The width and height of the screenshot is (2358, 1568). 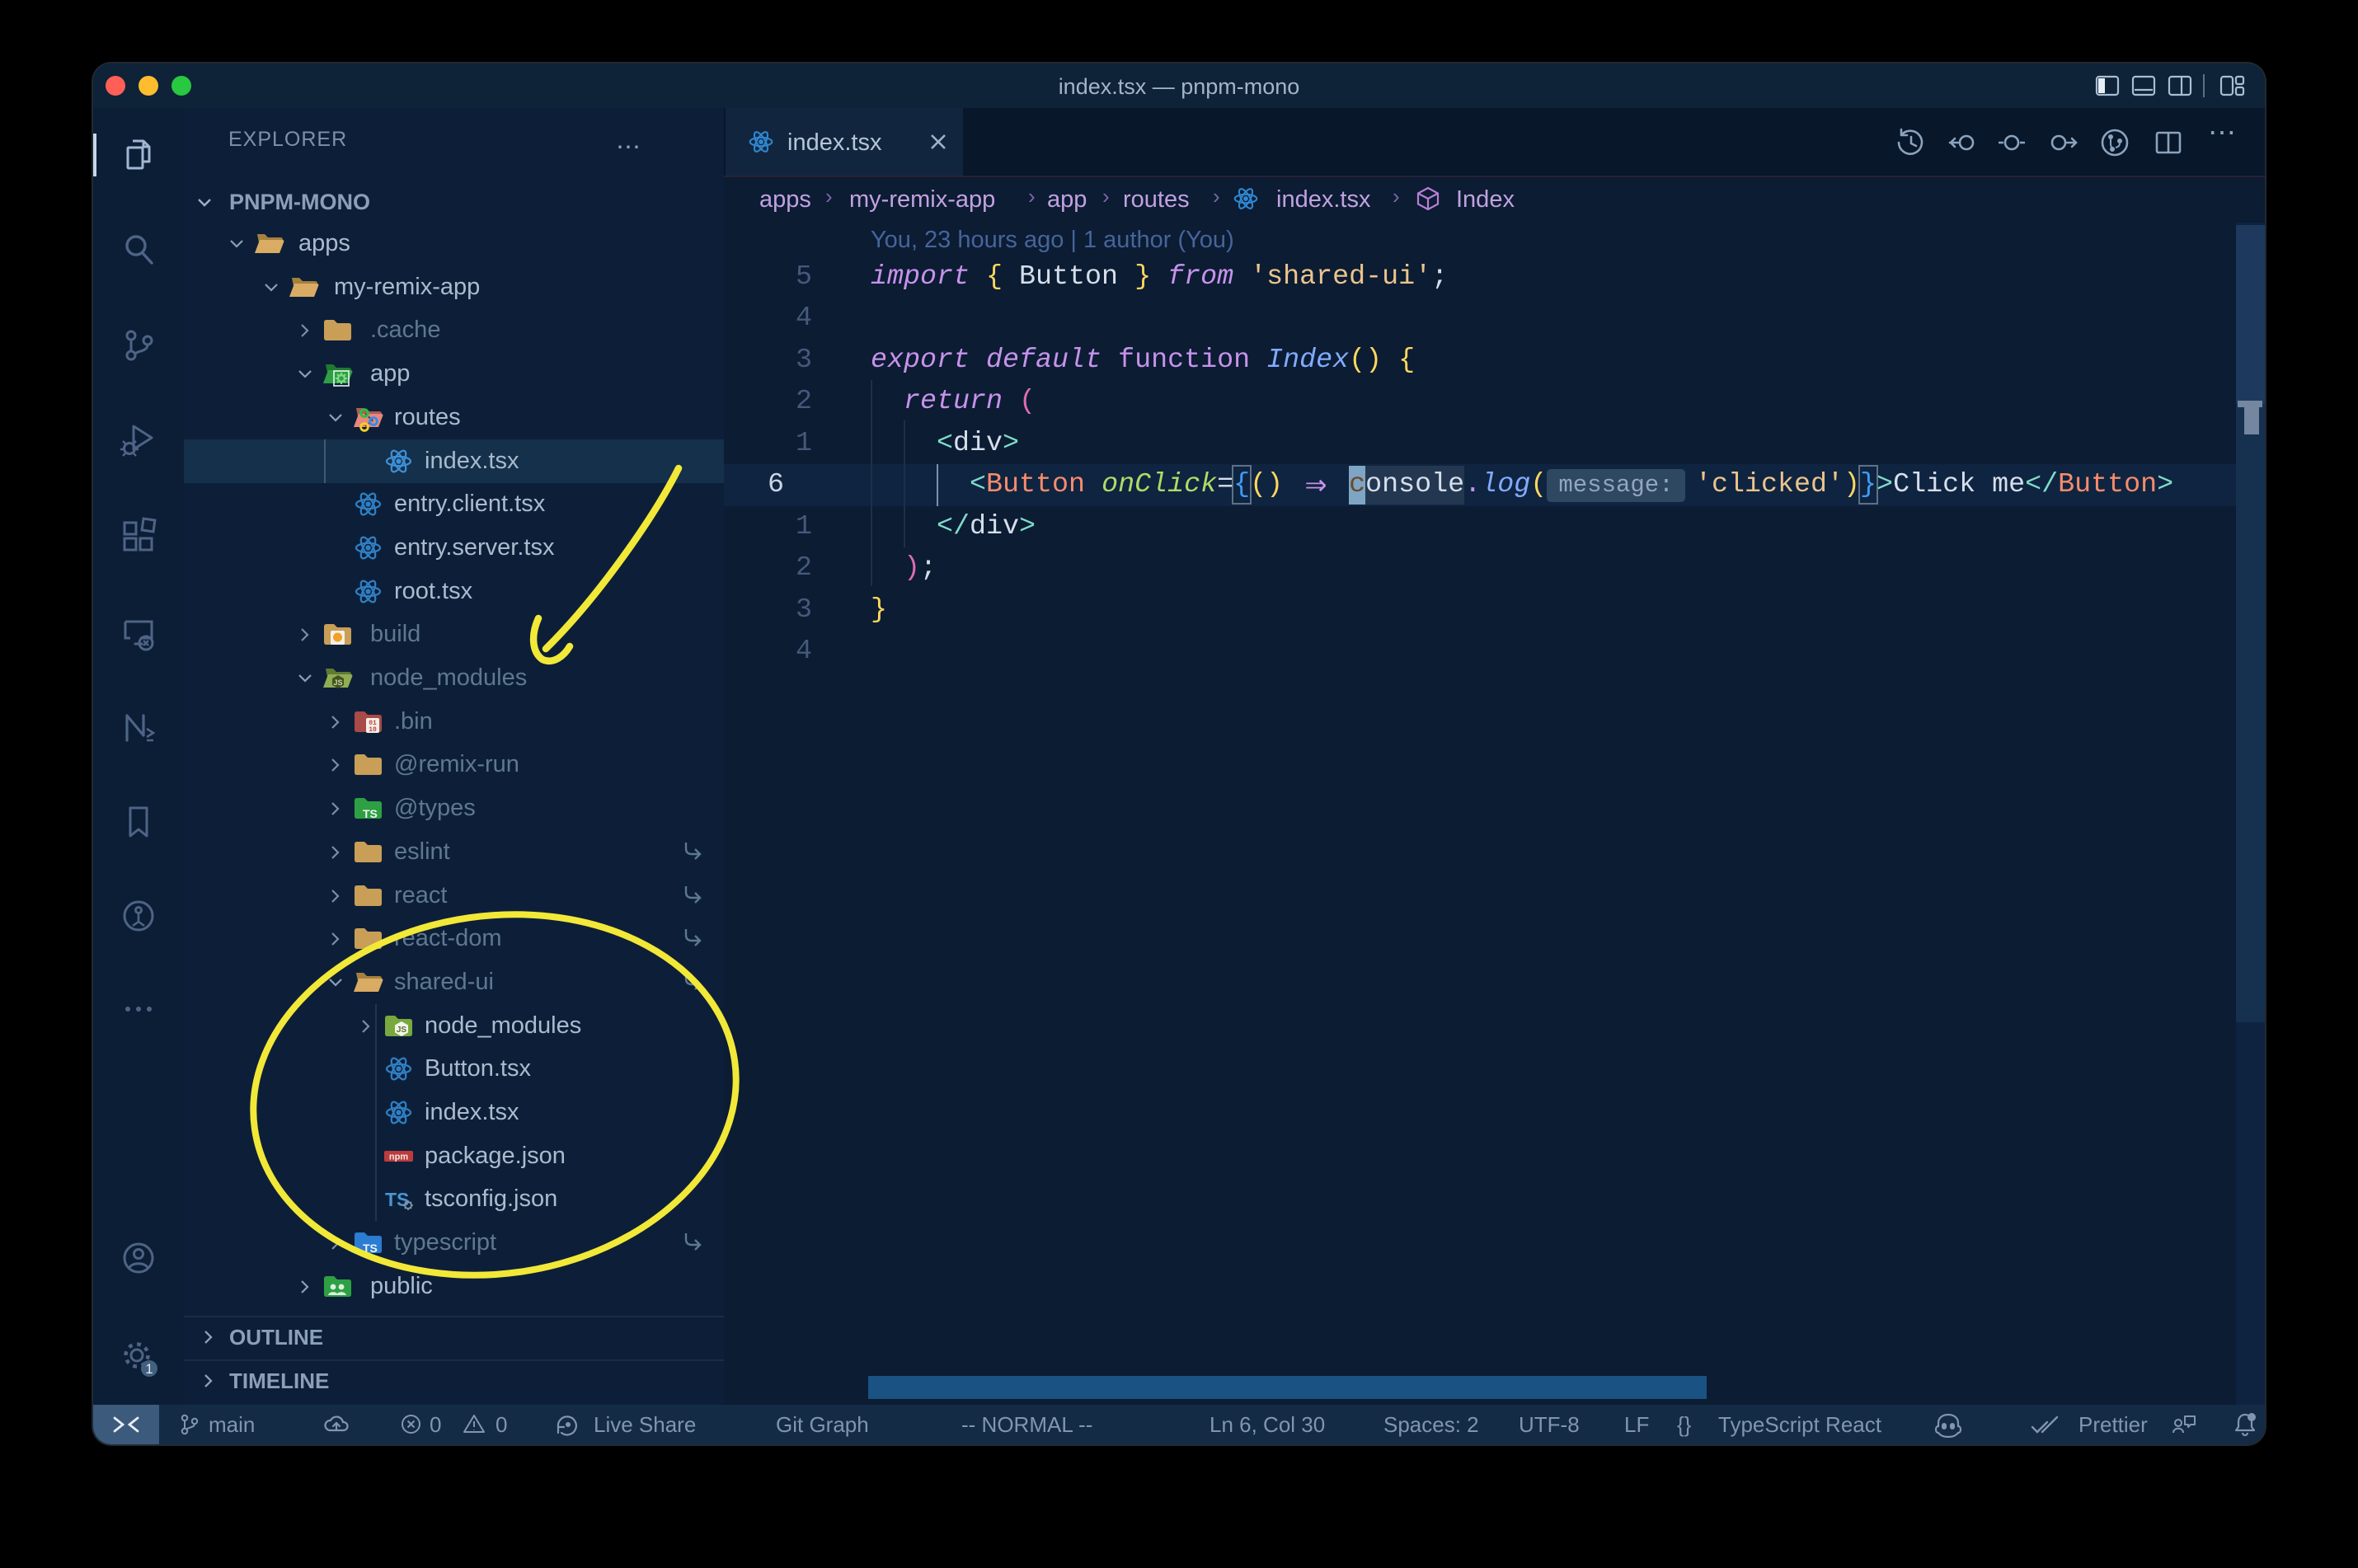 What do you see at coordinates (399, 1157) in the screenshot?
I see `svg-text: npm` at bounding box center [399, 1157].